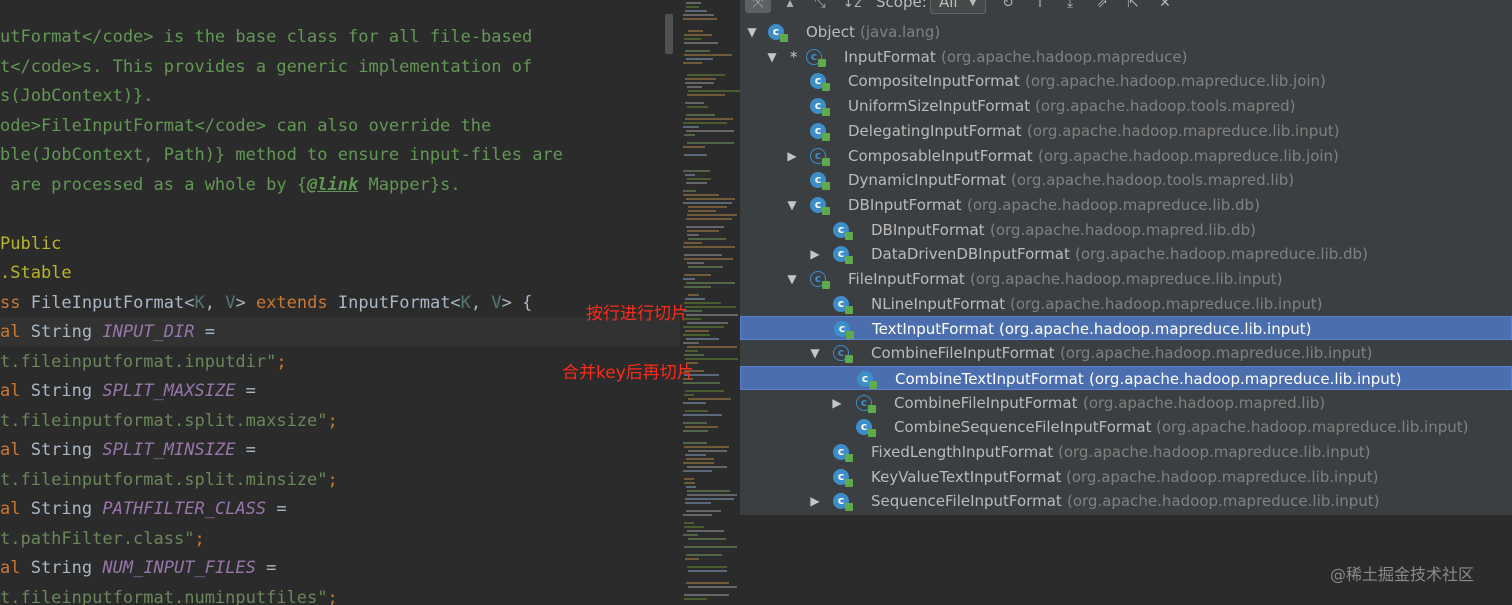 The height and width of the screenshot is (605, 1512). Describe the element at coordinates (890, 56) in the screenshot. I see `class-name: InputFormat` at that location.